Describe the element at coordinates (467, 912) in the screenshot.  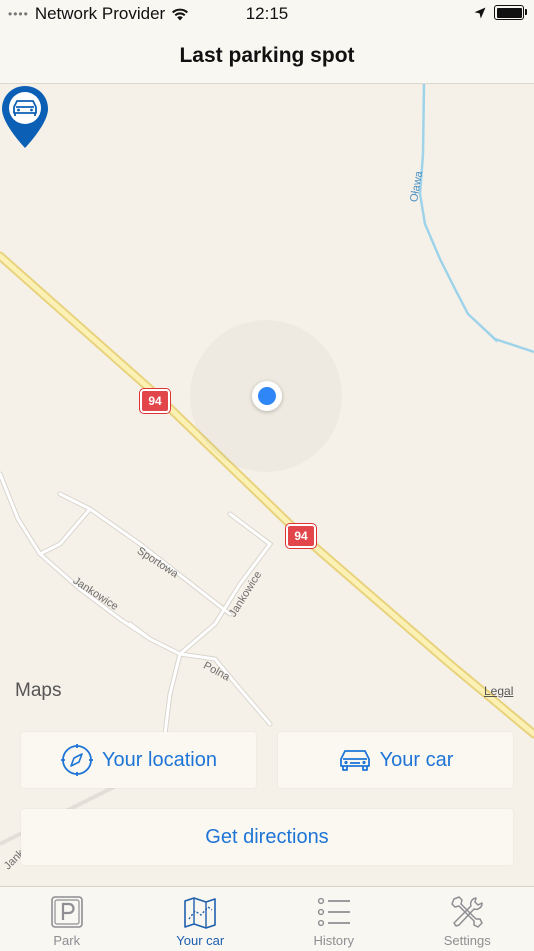
I see `tools-icon` at that location.